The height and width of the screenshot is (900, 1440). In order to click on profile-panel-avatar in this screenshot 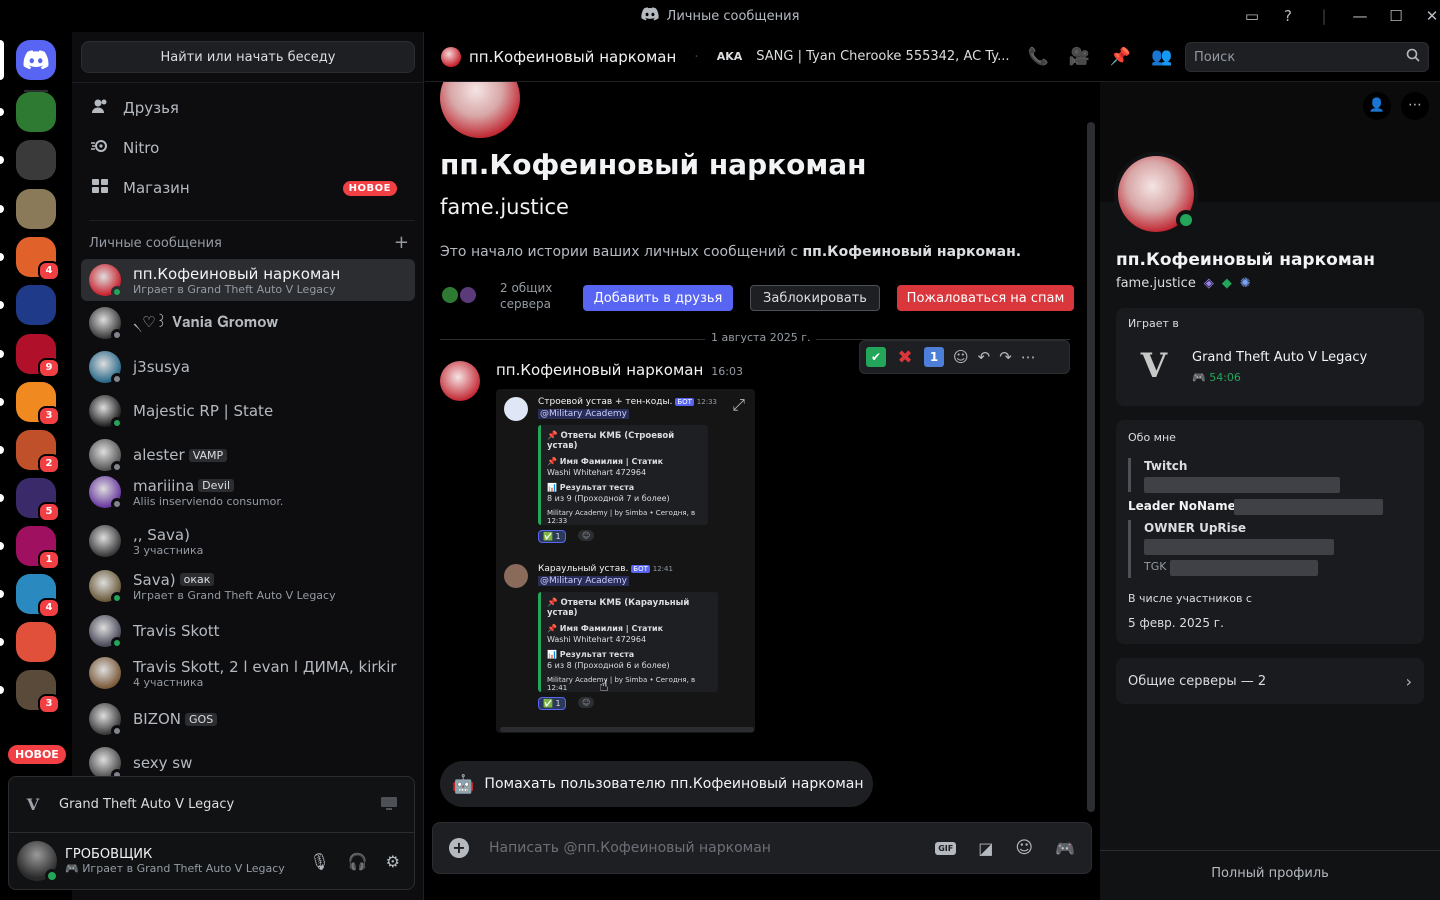, I will do `click(1157, 194)`.